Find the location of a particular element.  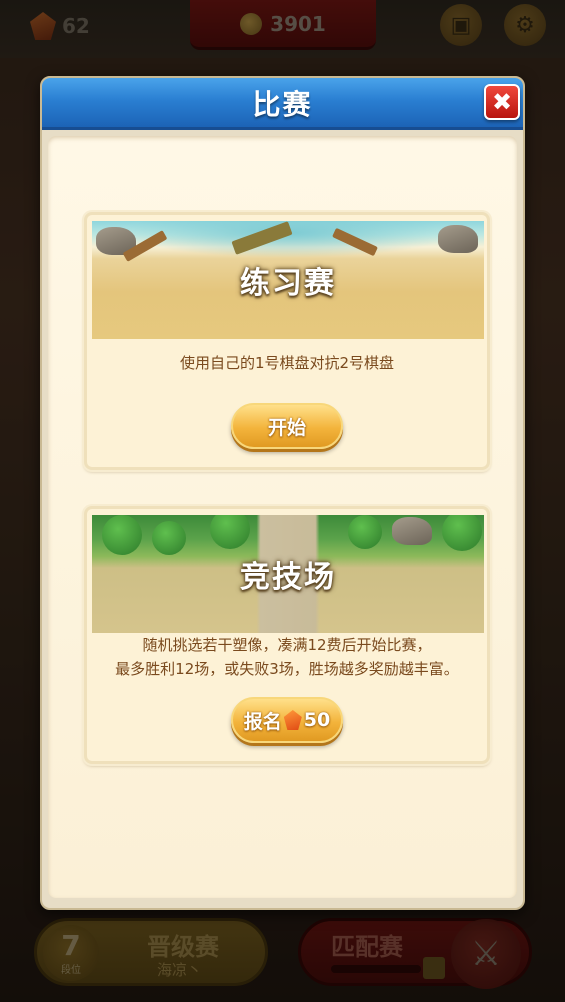

arena-title: 竞技场 is located at coordinates (288, 577).